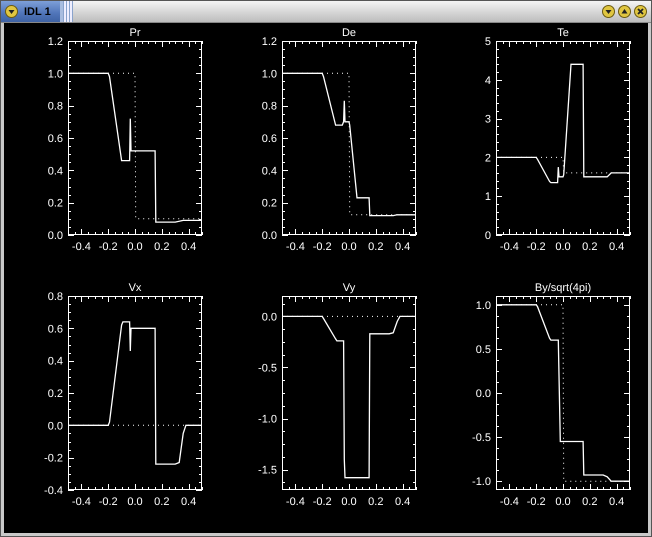 This screenshot has width=652, height=537. Describe the element at coordinates (624, 11) in the screenshot. I see `maximize-button` at that location.